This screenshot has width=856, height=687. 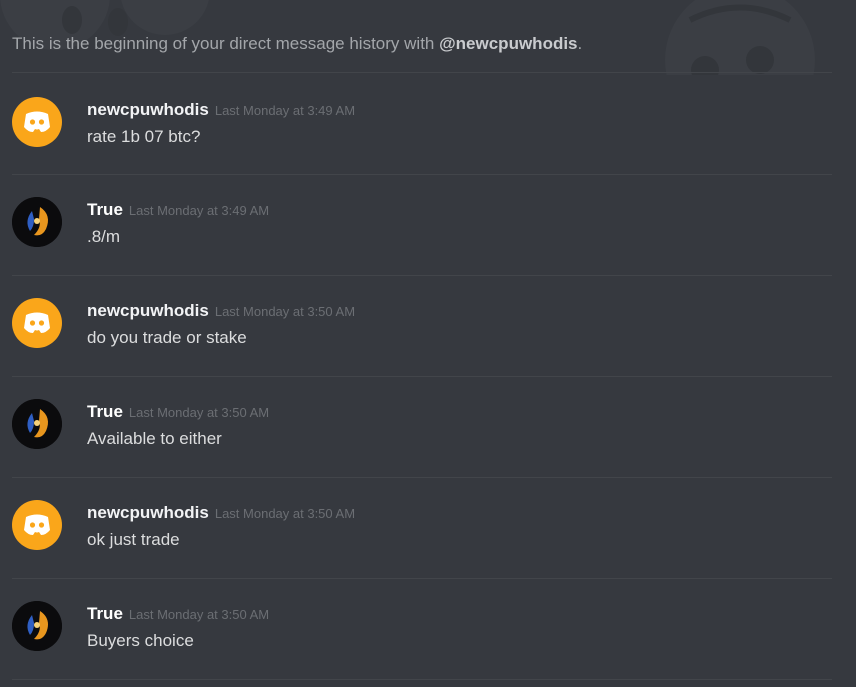 I want to click on message-item: True Last Monday at 3:50 AM Buyers choice, so click(x=428, y=628).